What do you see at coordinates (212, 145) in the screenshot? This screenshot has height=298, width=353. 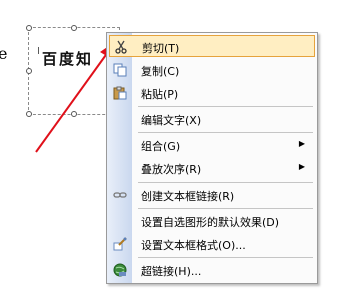 I see `menu-item-group: 组合(G) ▶` at bounding box center [212, 145].